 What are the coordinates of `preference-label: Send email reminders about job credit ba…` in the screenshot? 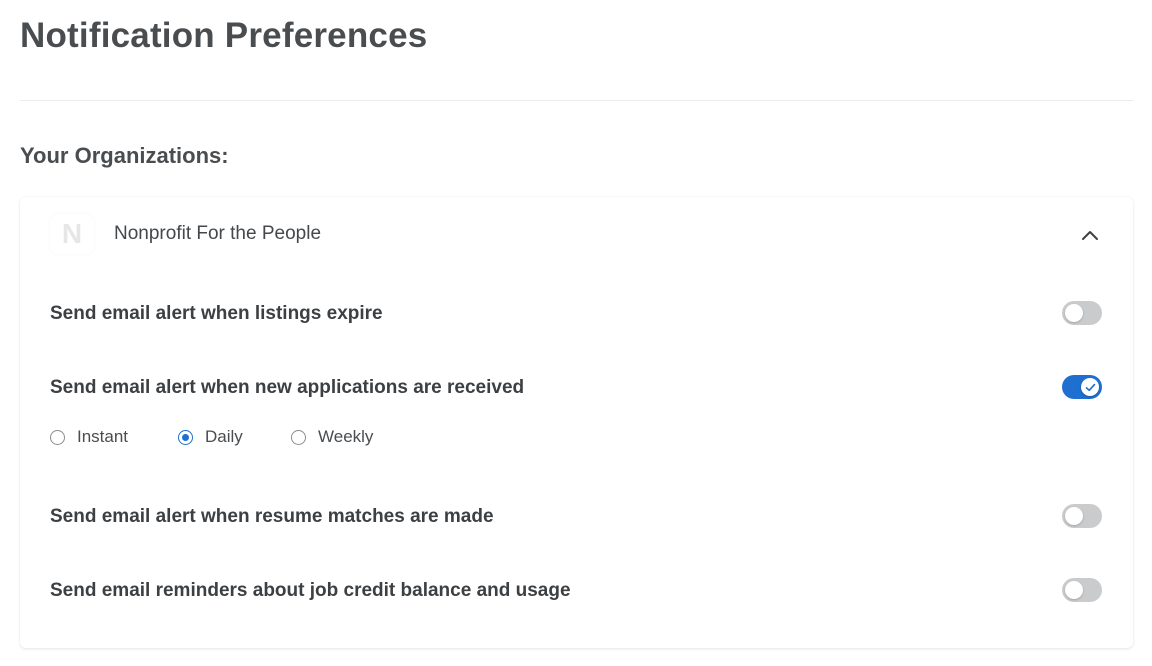 It's located at (310, 590).